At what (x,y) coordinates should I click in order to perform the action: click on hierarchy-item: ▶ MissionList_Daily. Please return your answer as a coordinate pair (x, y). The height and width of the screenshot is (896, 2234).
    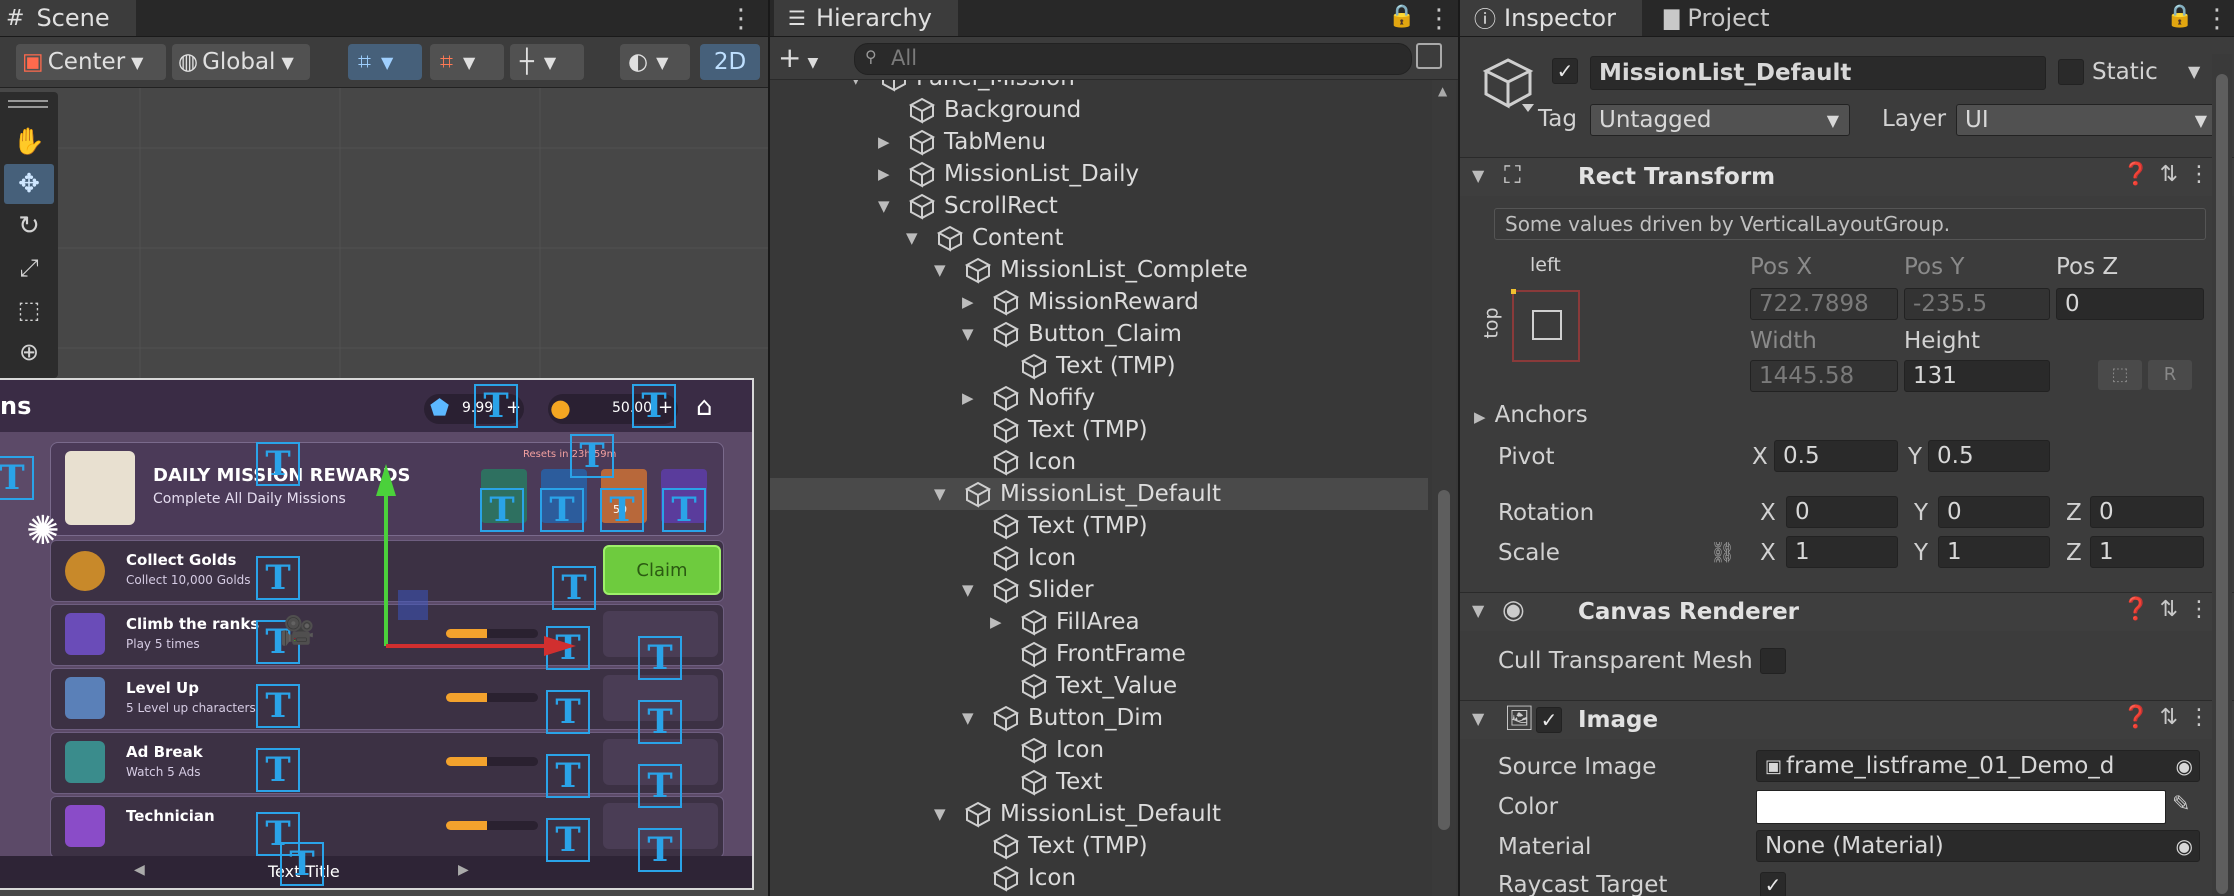
    Looking at the image, I should click on (1099, 174).